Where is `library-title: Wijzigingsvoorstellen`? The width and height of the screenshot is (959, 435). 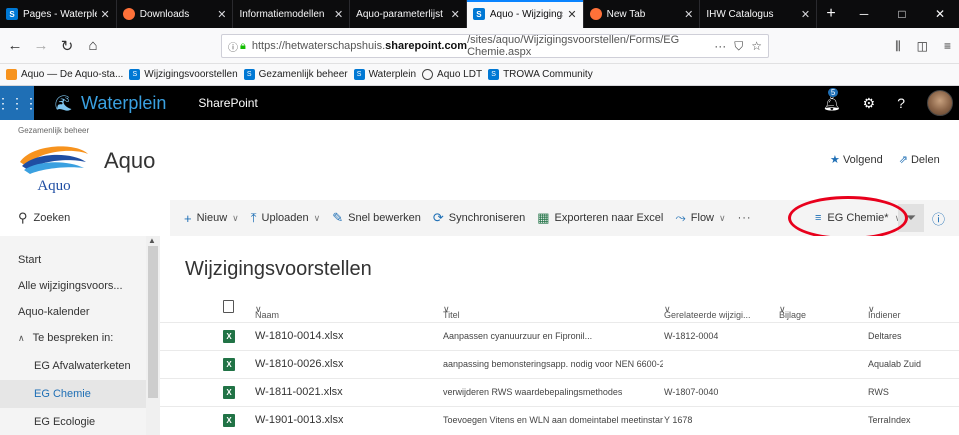
library-title: Wijzigingsvoorstellen is located at coordinates (278, 269).